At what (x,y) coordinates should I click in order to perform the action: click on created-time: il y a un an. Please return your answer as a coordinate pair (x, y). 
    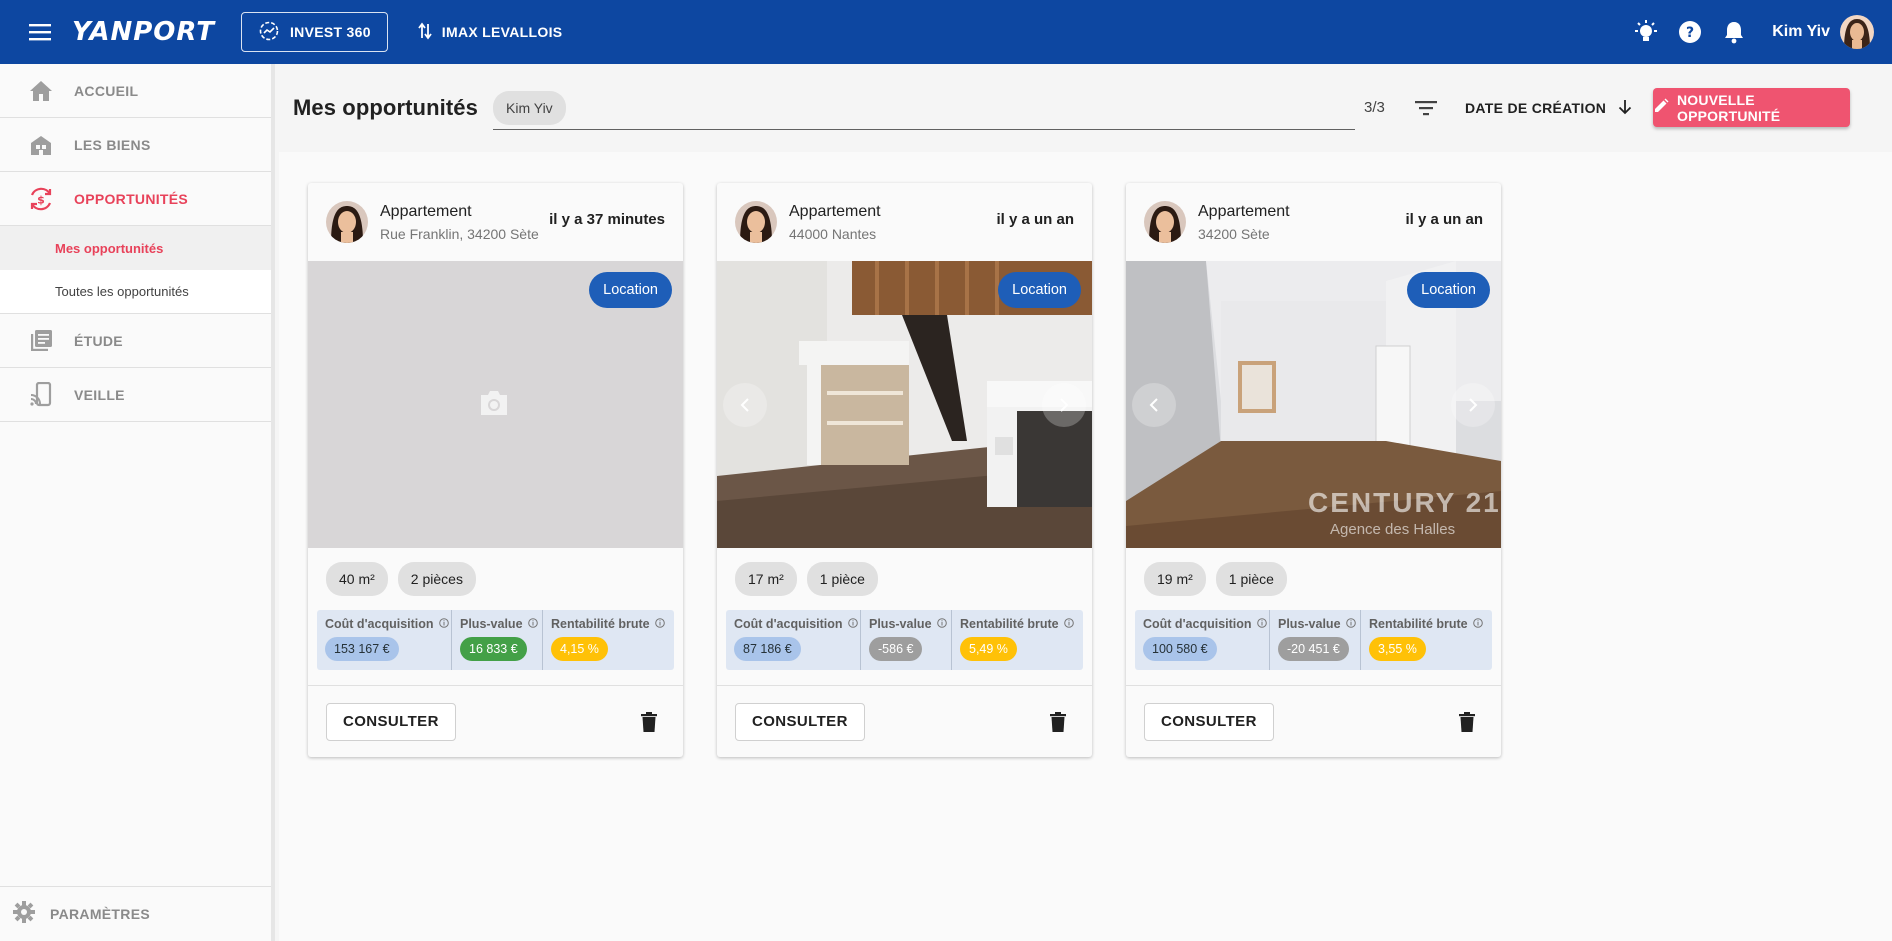
    Looking at the image, I should click on (1444, 219).